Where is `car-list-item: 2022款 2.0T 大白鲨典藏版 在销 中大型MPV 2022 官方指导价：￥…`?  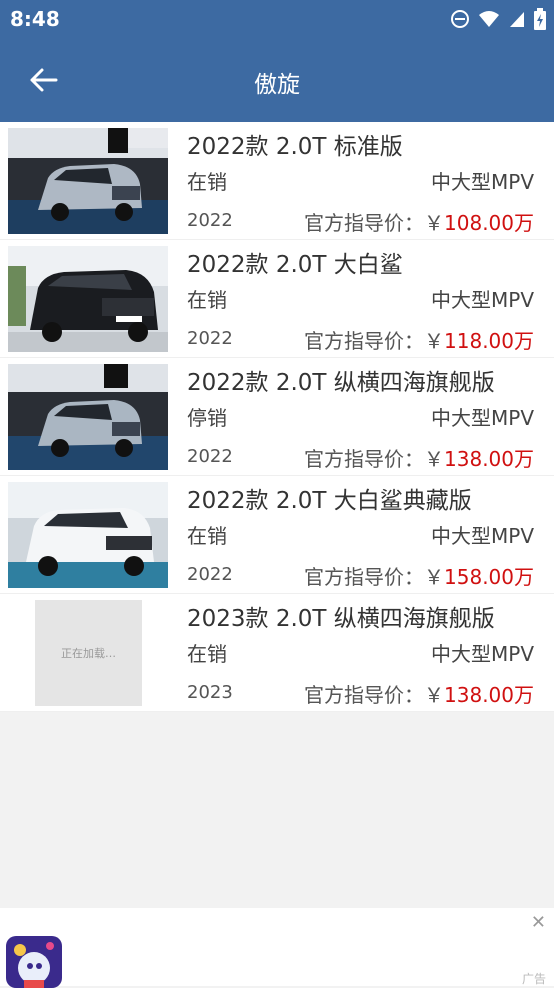 car-list-item: 2022款 2.0T 大白鲨典藏版 在销 中大型MPV 2022 官方指导价：￥… is located at coordinates (277, 535).